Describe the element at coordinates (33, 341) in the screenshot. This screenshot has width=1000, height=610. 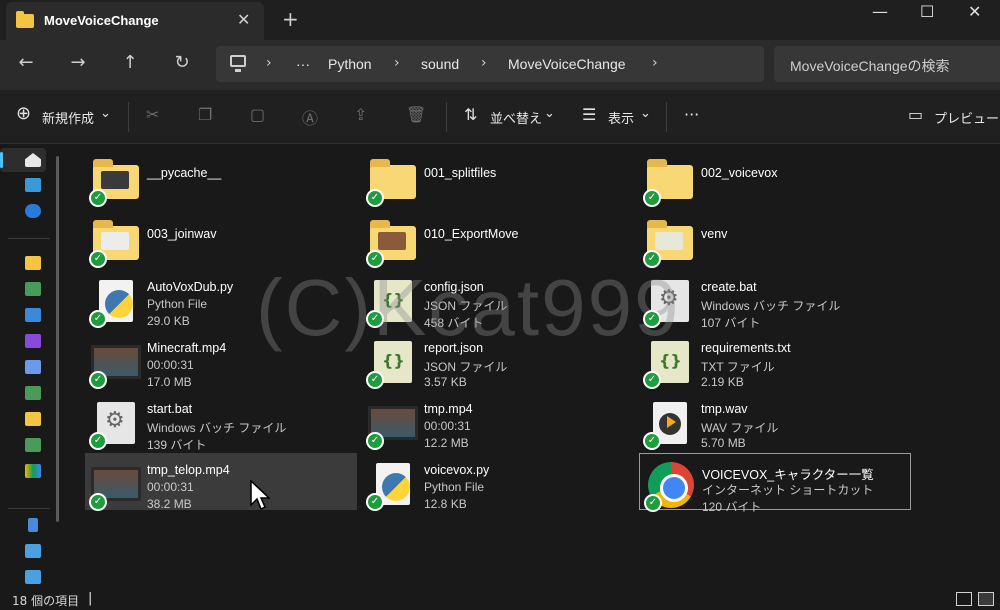
I see `videos-icon` at that location.